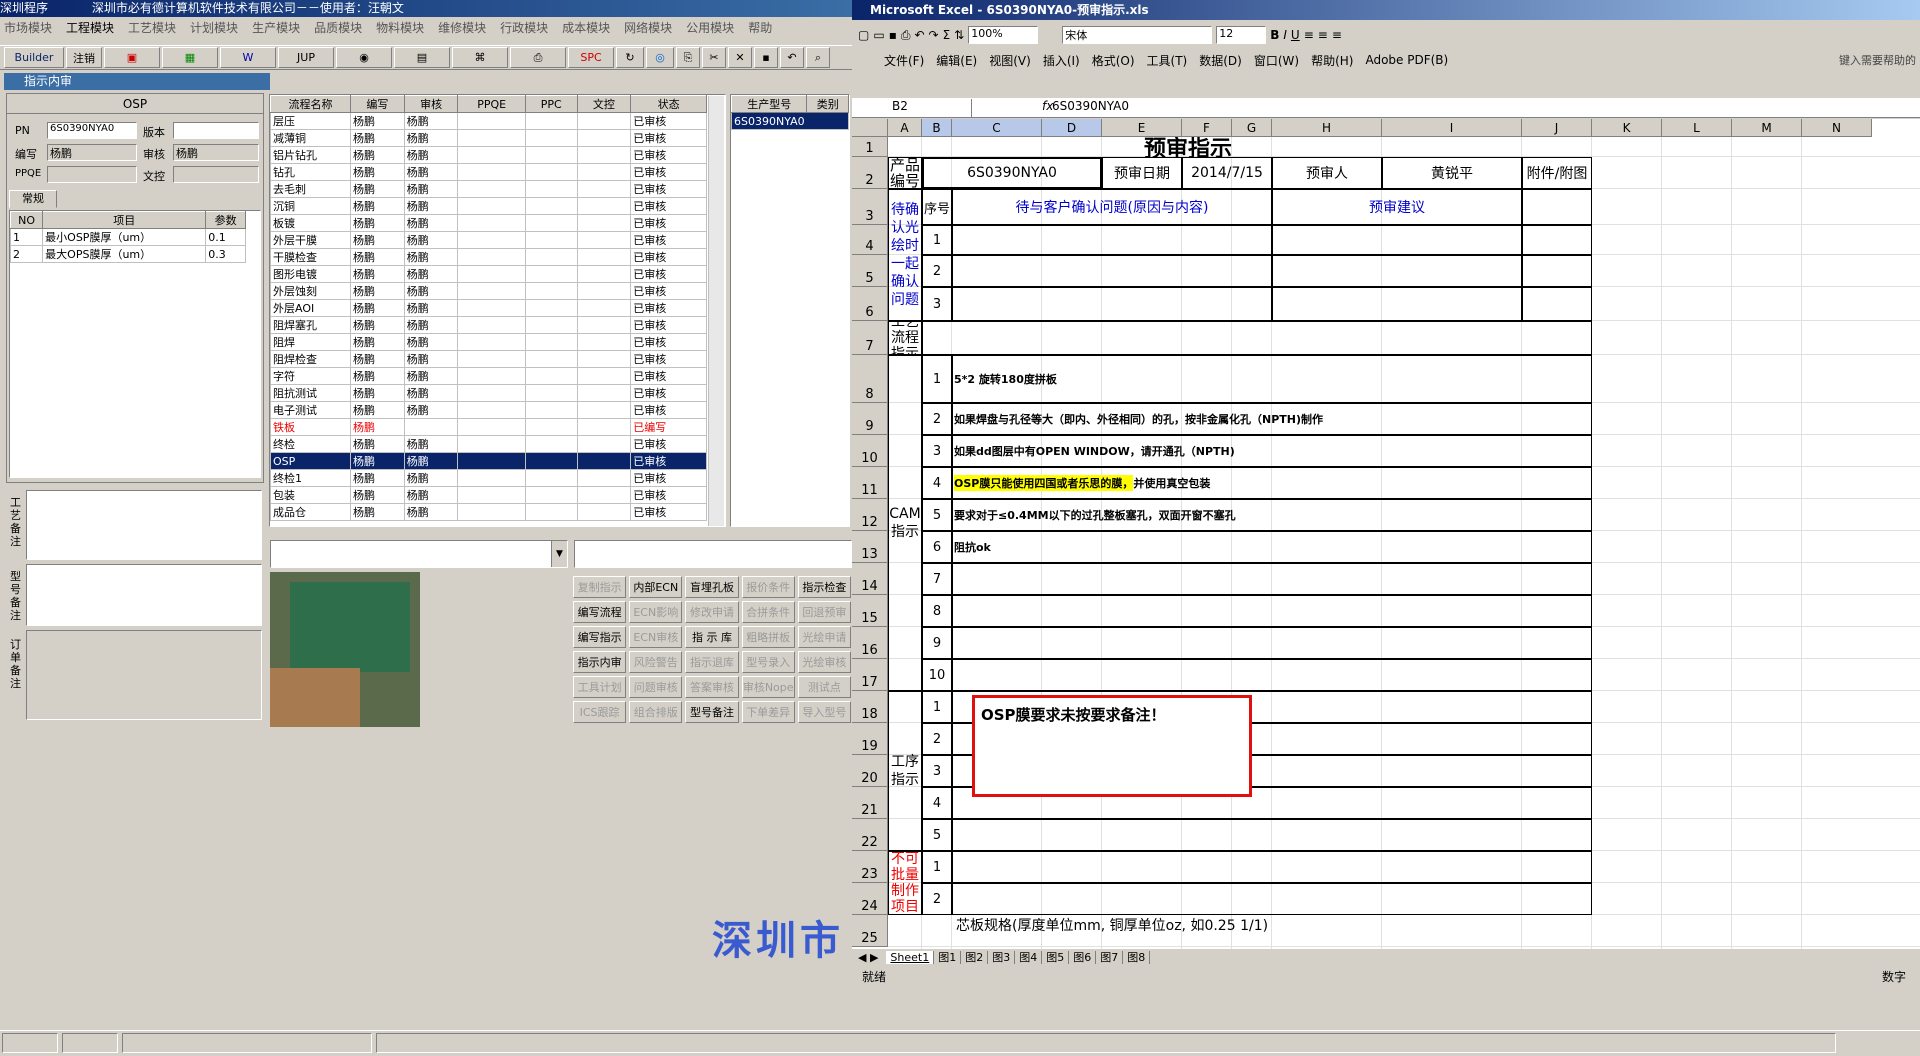 This screenshot has height=1056, width=1920. What do you see at coordinates (600, 612) in the screenshot?
I see `action-button-5: 编写流程` at bounding box center [600, 612].